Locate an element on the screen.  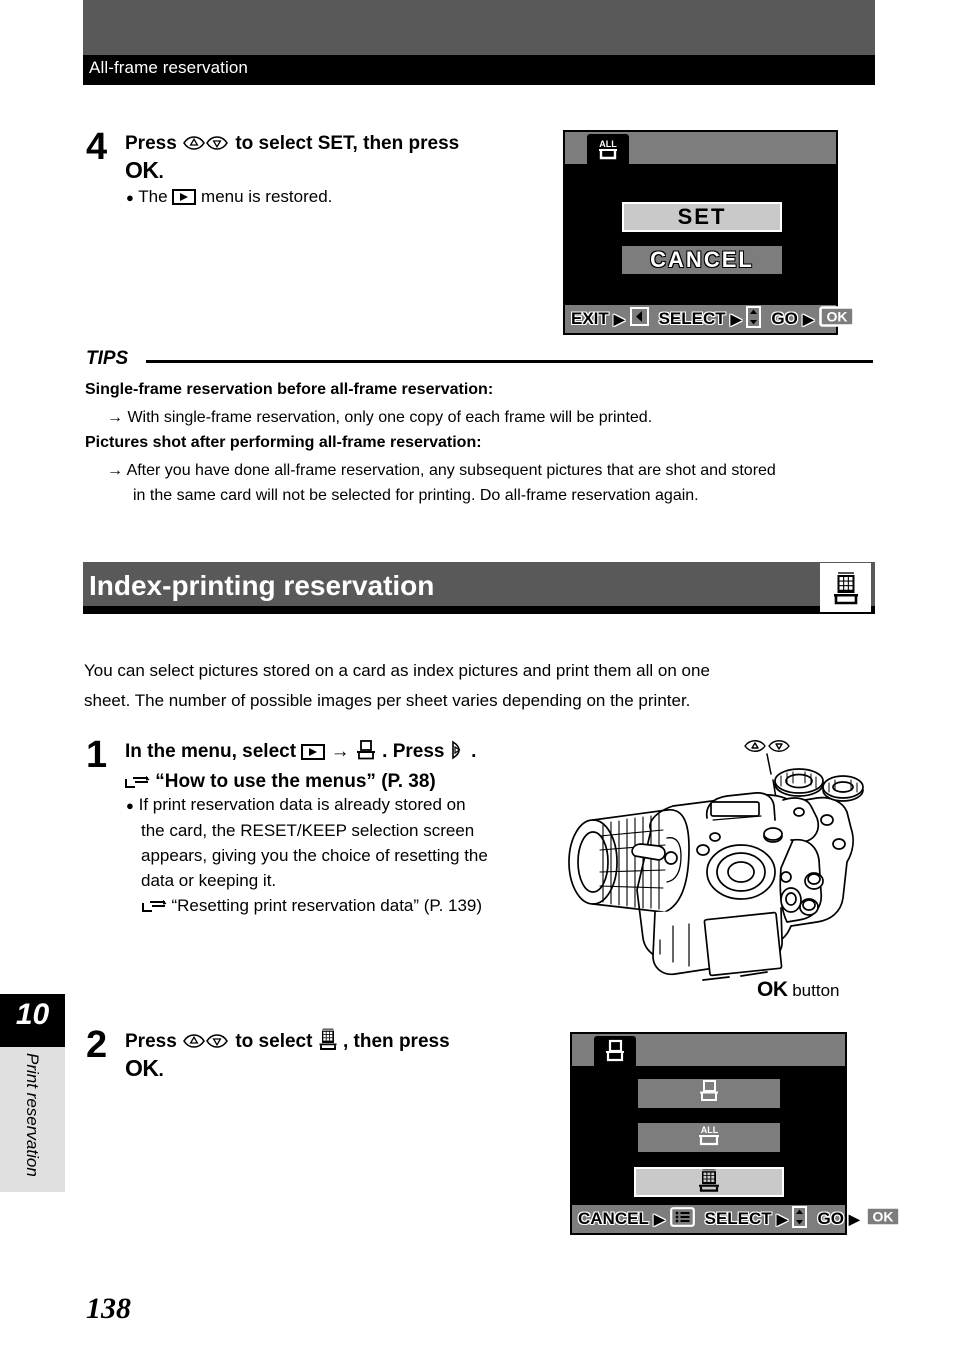
step-1-reference-1: “How to use the menus” (P. 38) is located at coordinates (334, 781).